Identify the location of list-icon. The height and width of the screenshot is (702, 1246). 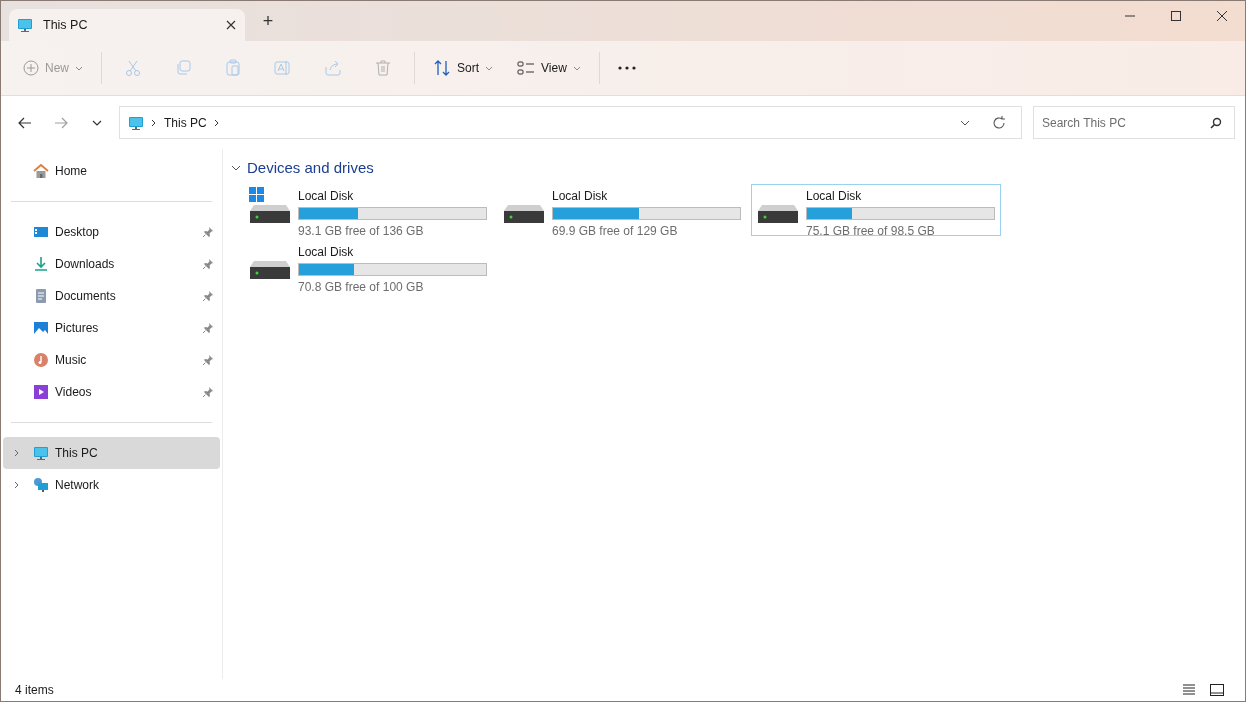
(1189, 690).